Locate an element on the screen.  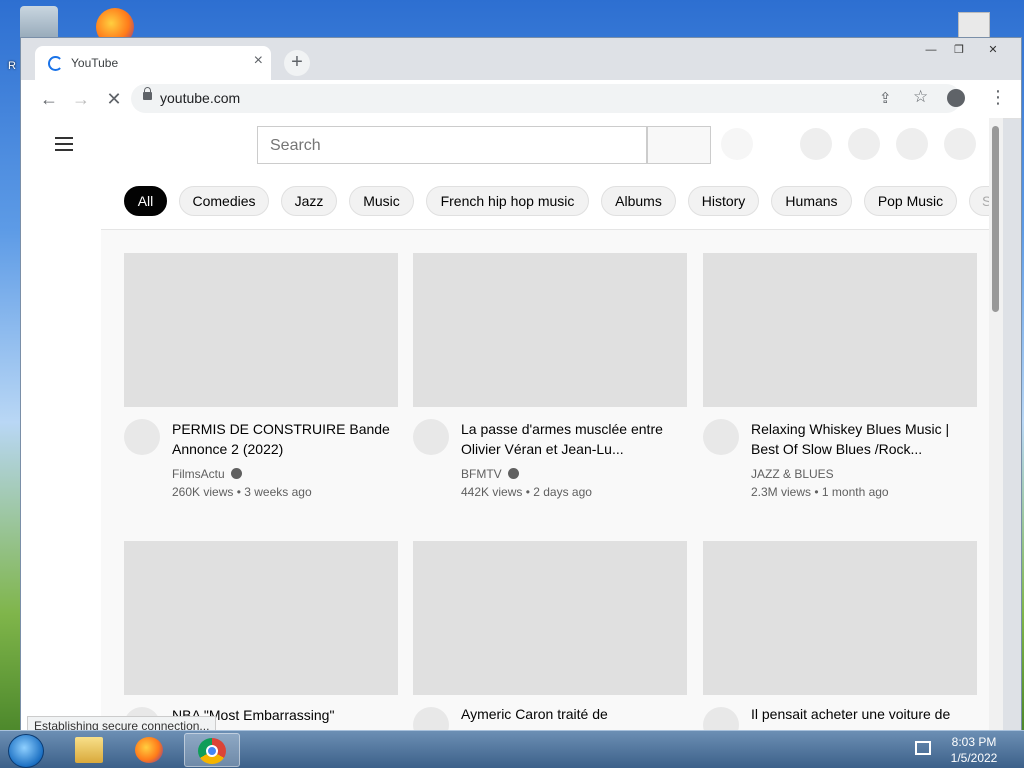
lock-icon is located at coordinates (147, 93).